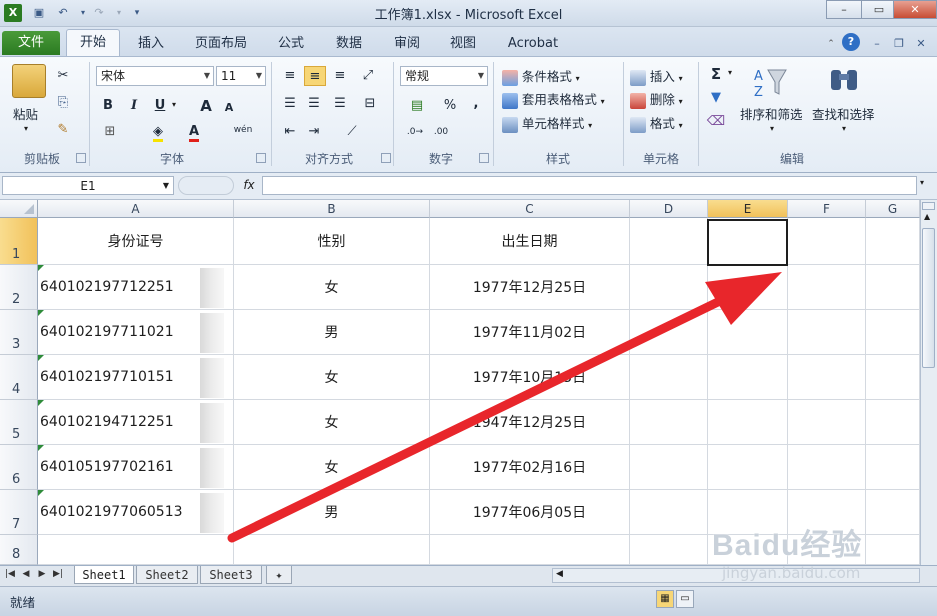 This screenshot has height=616, width=937. I want to click on find-select-button: 查找和选择, so click(843, 113).